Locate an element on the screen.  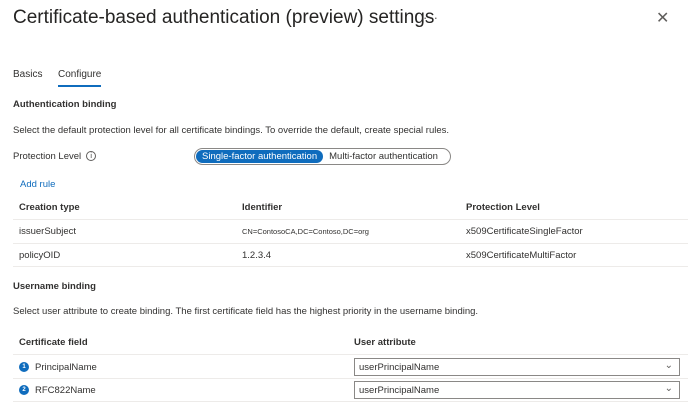
tab-basics: Basics is located at coordinates (27, 74).